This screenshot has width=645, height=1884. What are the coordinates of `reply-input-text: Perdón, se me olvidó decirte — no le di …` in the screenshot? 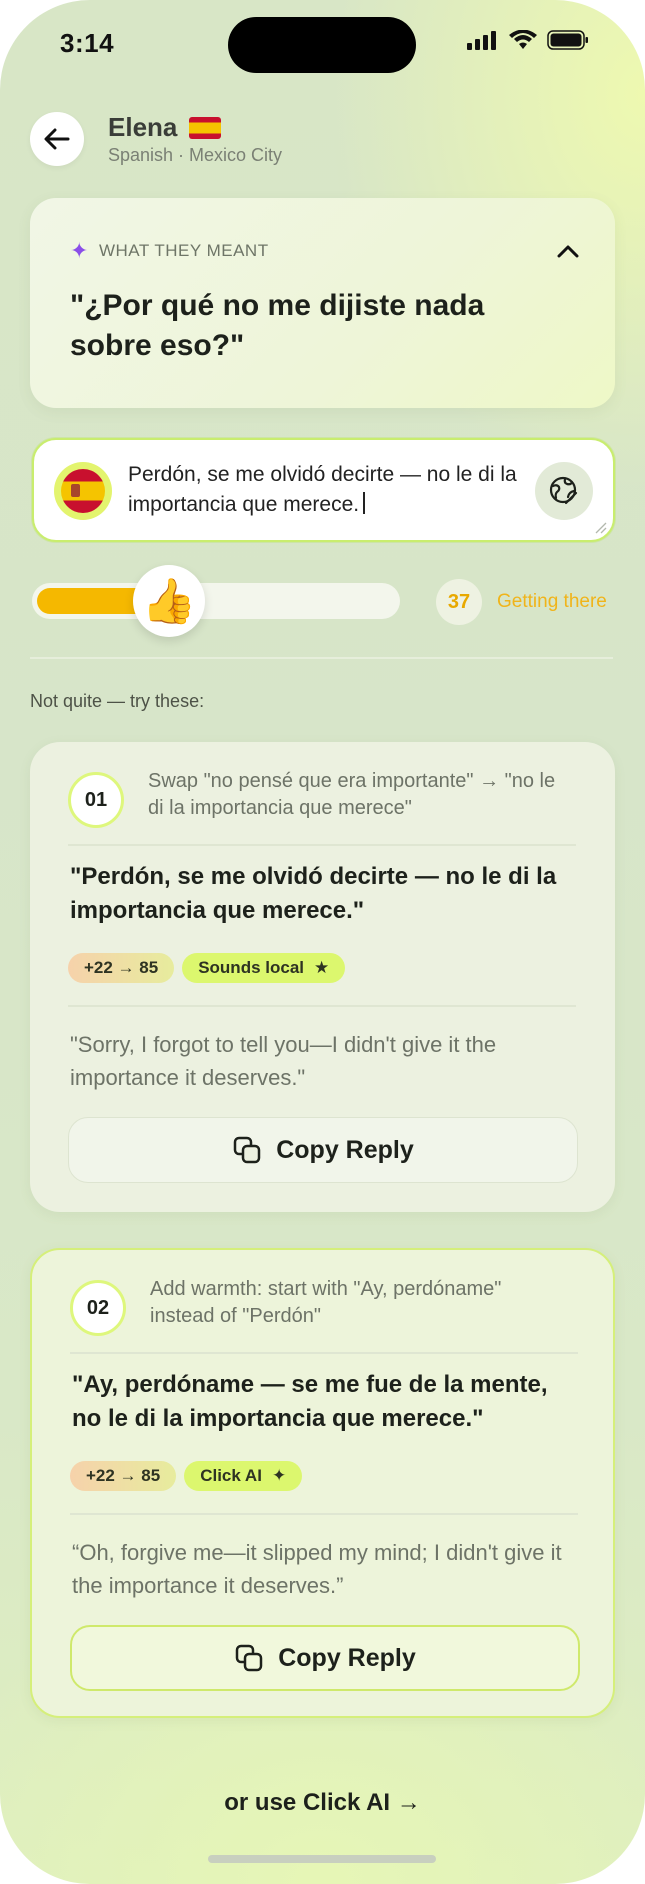 It's located at (338, 490).